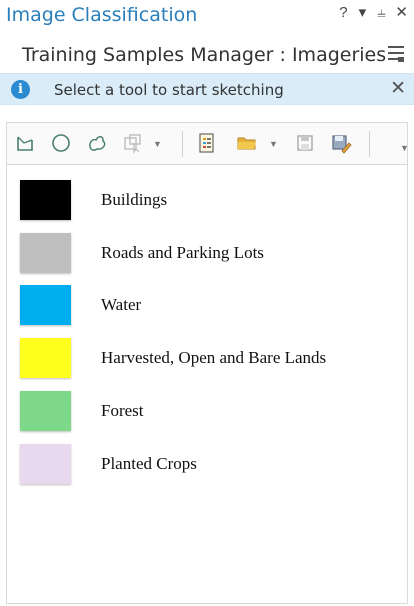 This screenshot has width=414, height=606. I want to click on dismiss-info-icon: ✕, so click(398, 88).